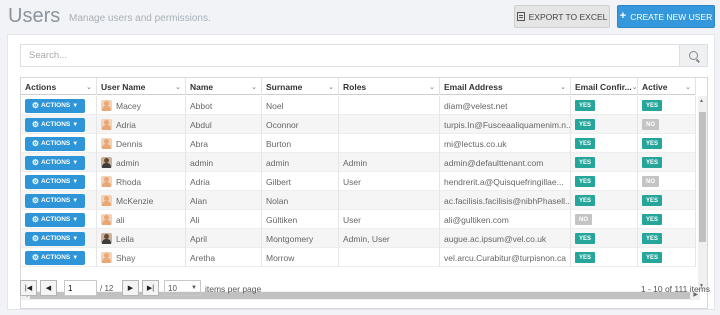 The image size is (720, 315). Describe the element at coordinates (224, 86) in the screenshot. I see `column-header-name: Name ⌄` at that location.